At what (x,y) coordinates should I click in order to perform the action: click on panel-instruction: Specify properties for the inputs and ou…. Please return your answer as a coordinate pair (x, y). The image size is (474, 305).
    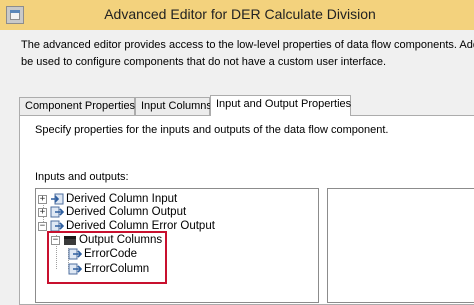
    Looking at the image, I should click on (212, 130).